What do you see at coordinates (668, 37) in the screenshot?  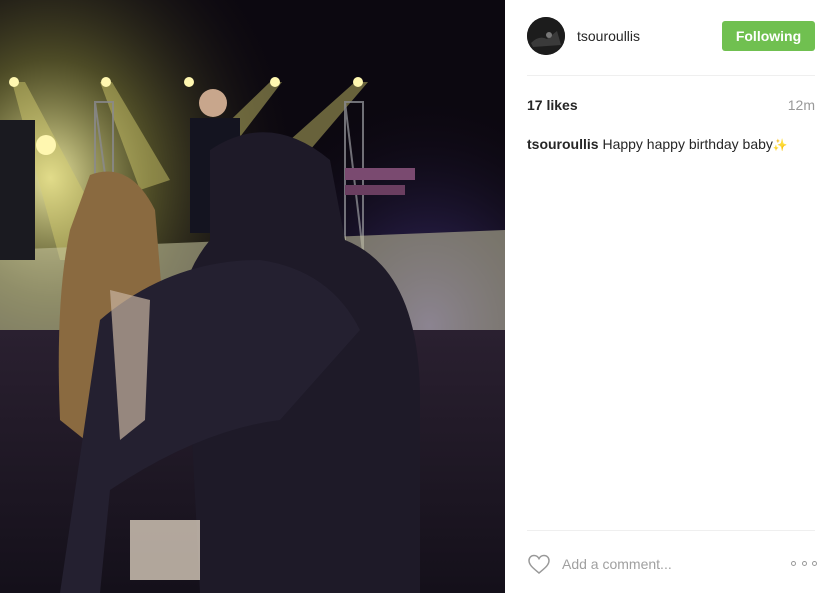 I see `post-header: tsouroullis Following` at bounding box center [668, 37].